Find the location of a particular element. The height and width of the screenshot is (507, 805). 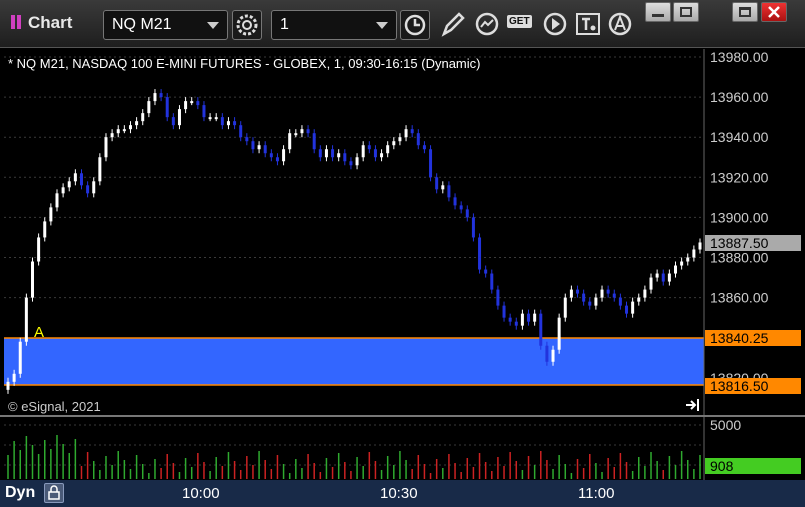

settings-button is located at coordinates (247, 25).